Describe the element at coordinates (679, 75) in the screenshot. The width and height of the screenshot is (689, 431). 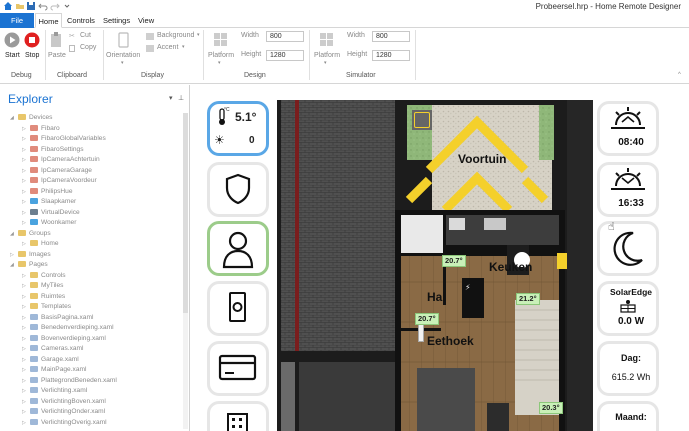
I see `collapse-ribbon-icon: ^` at that location.